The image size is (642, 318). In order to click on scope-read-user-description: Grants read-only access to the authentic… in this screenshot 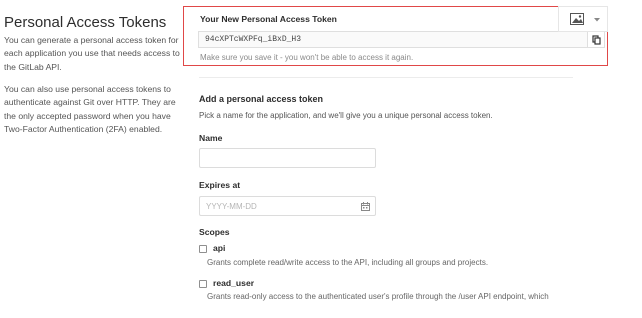, I will do `click(378, 296)`.